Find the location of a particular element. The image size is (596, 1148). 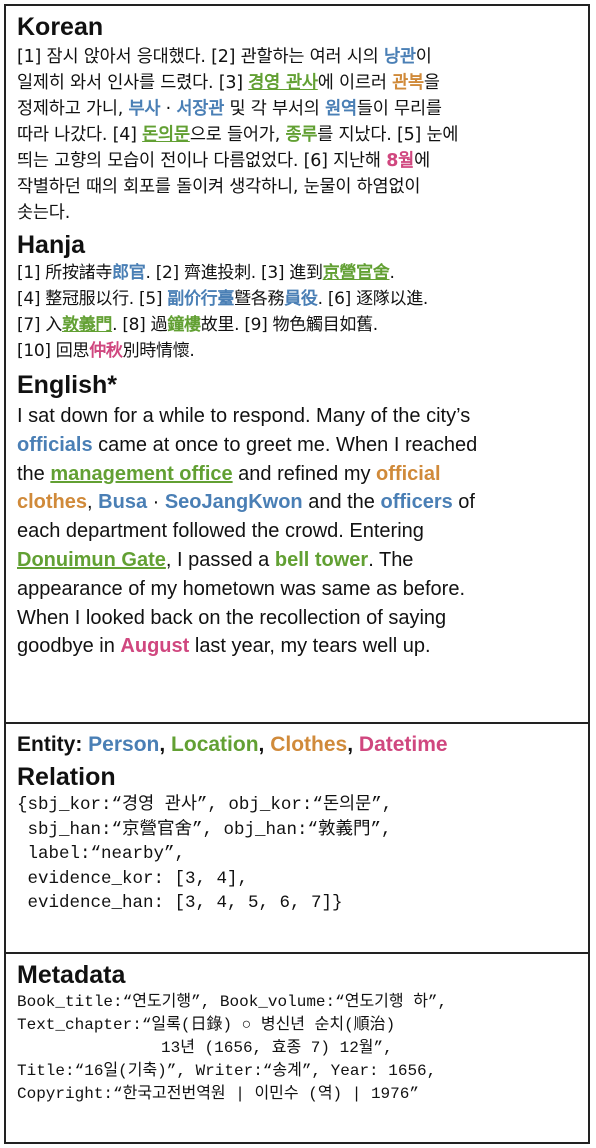

plain-text: . [2] 齊進投刺. [3] 進到 is located at coordinates (234, 273).